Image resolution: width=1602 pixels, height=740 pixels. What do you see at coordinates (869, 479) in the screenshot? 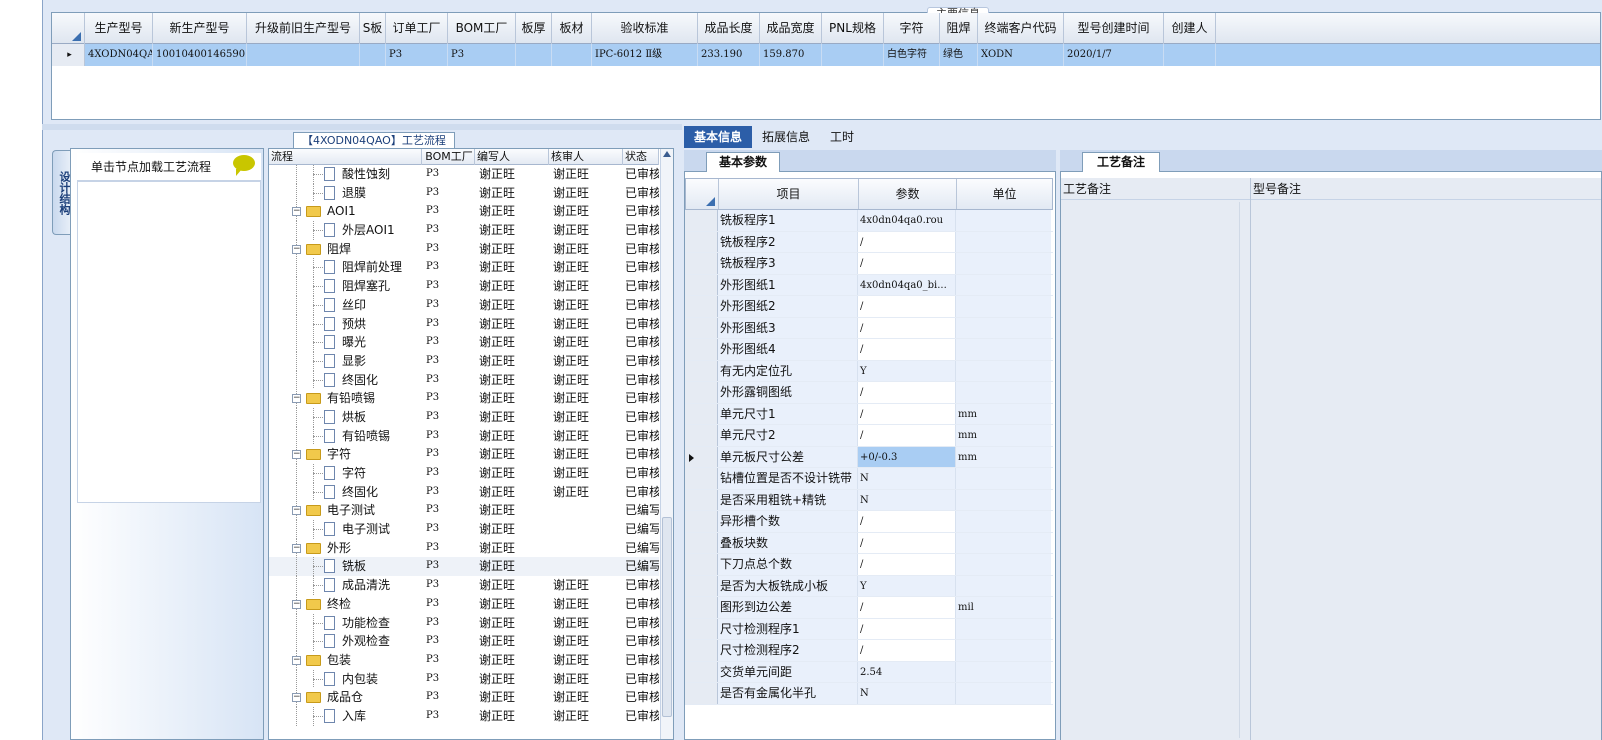
I see `param-row: 钻槽位置是否不设计铣带 N` at bounding box center [869, 479].